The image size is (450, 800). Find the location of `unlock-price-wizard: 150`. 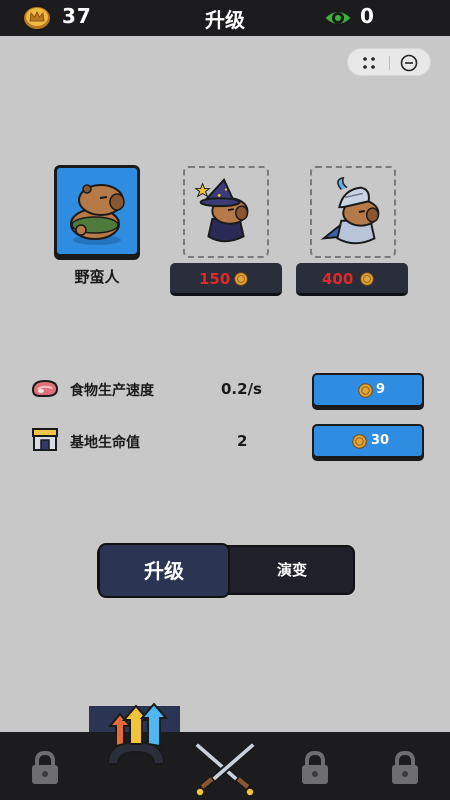

unlock-price-wizard: 150 is located at coordinates (226, 279).